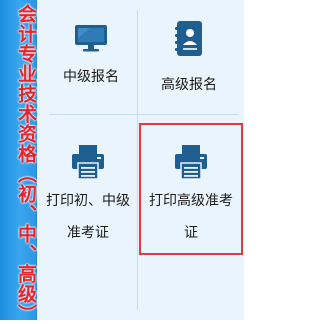 The image size is (320, 324). Describe the element at coordinates (144, 114) in the screenshot. I see `divider-horizontal` at that location.